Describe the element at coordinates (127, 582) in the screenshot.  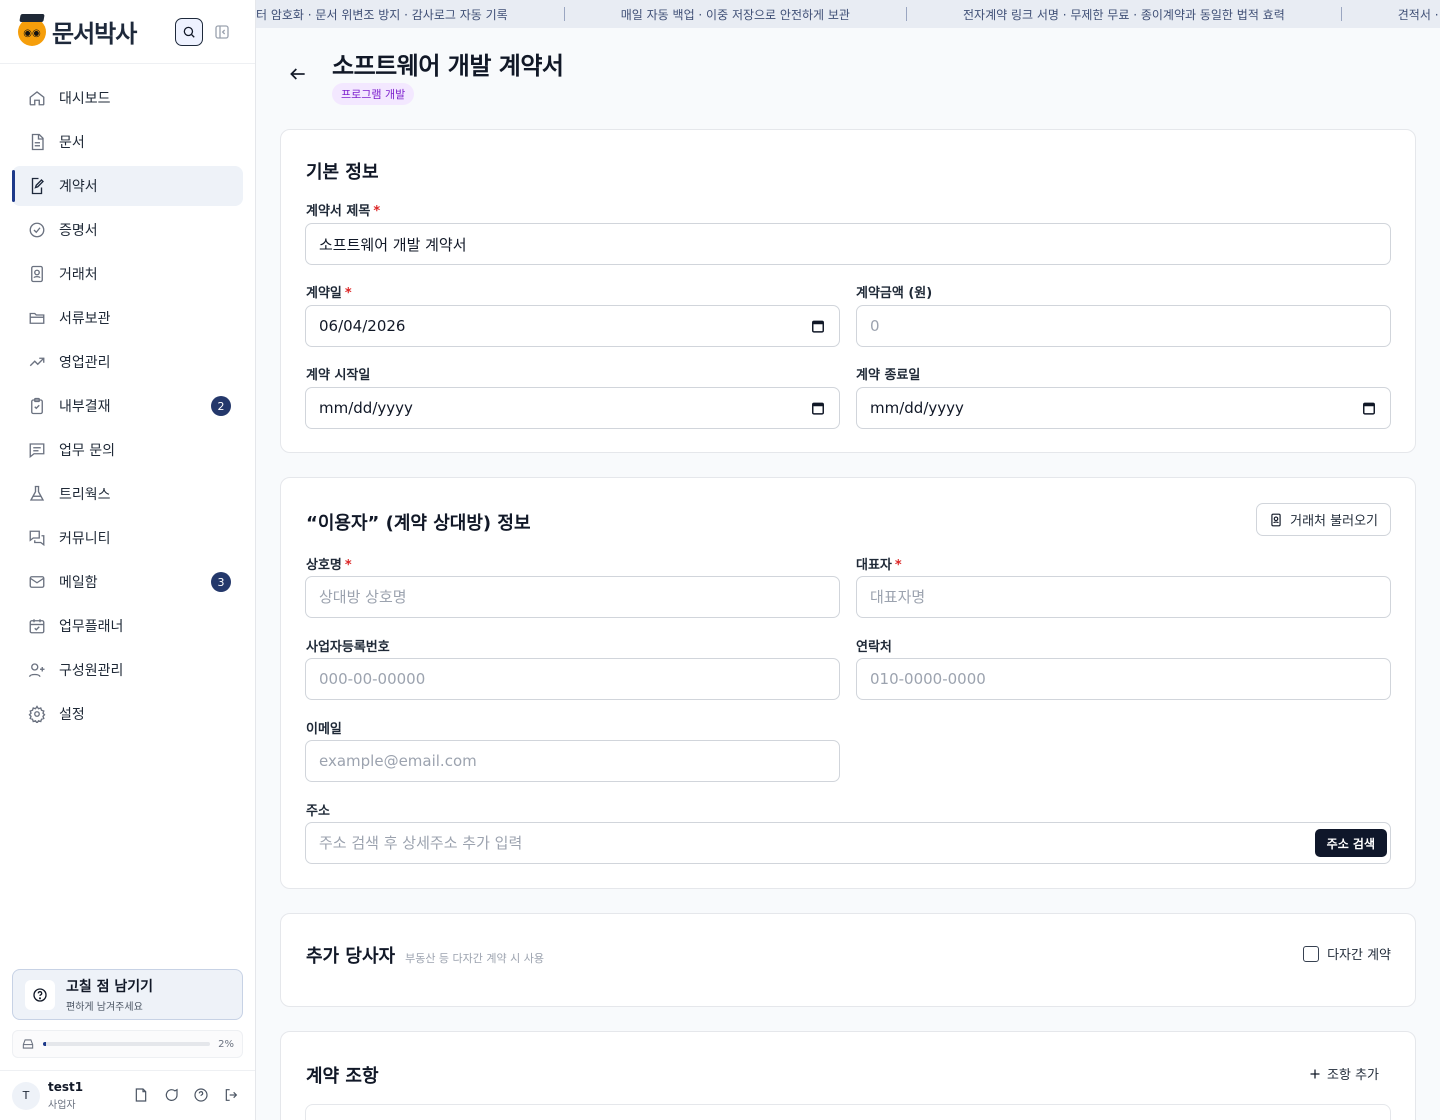
I see `sidebar-item-mailbox: 메일함 3` at that location.